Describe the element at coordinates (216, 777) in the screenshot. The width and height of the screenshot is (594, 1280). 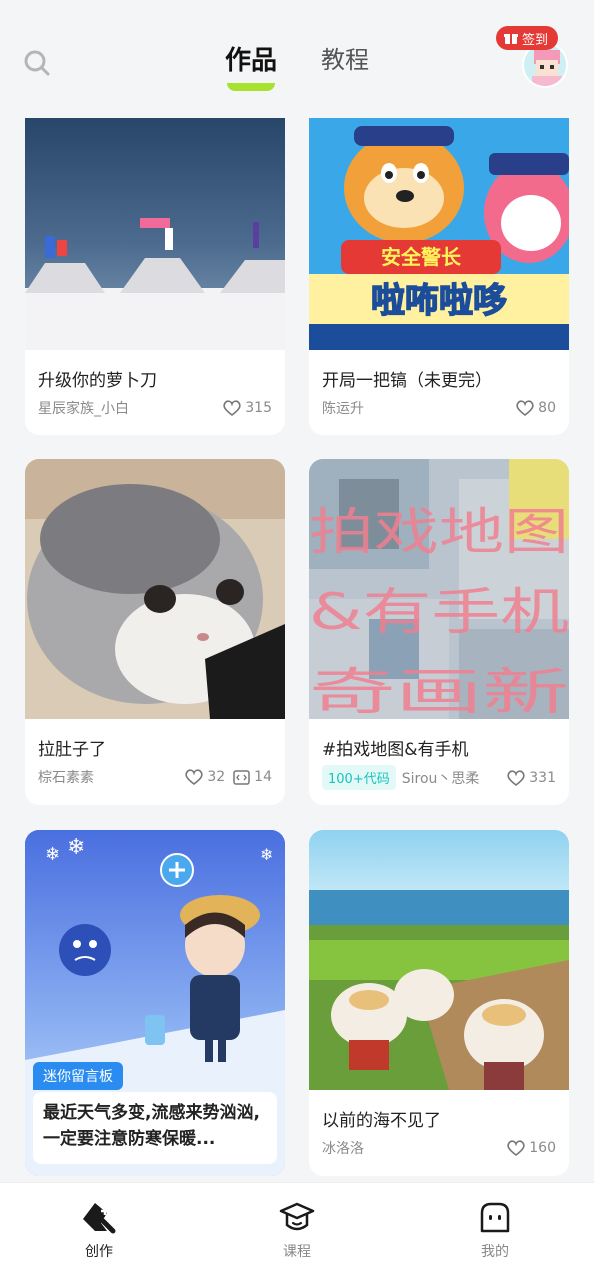
I see `like-count-value: 32` at that location.